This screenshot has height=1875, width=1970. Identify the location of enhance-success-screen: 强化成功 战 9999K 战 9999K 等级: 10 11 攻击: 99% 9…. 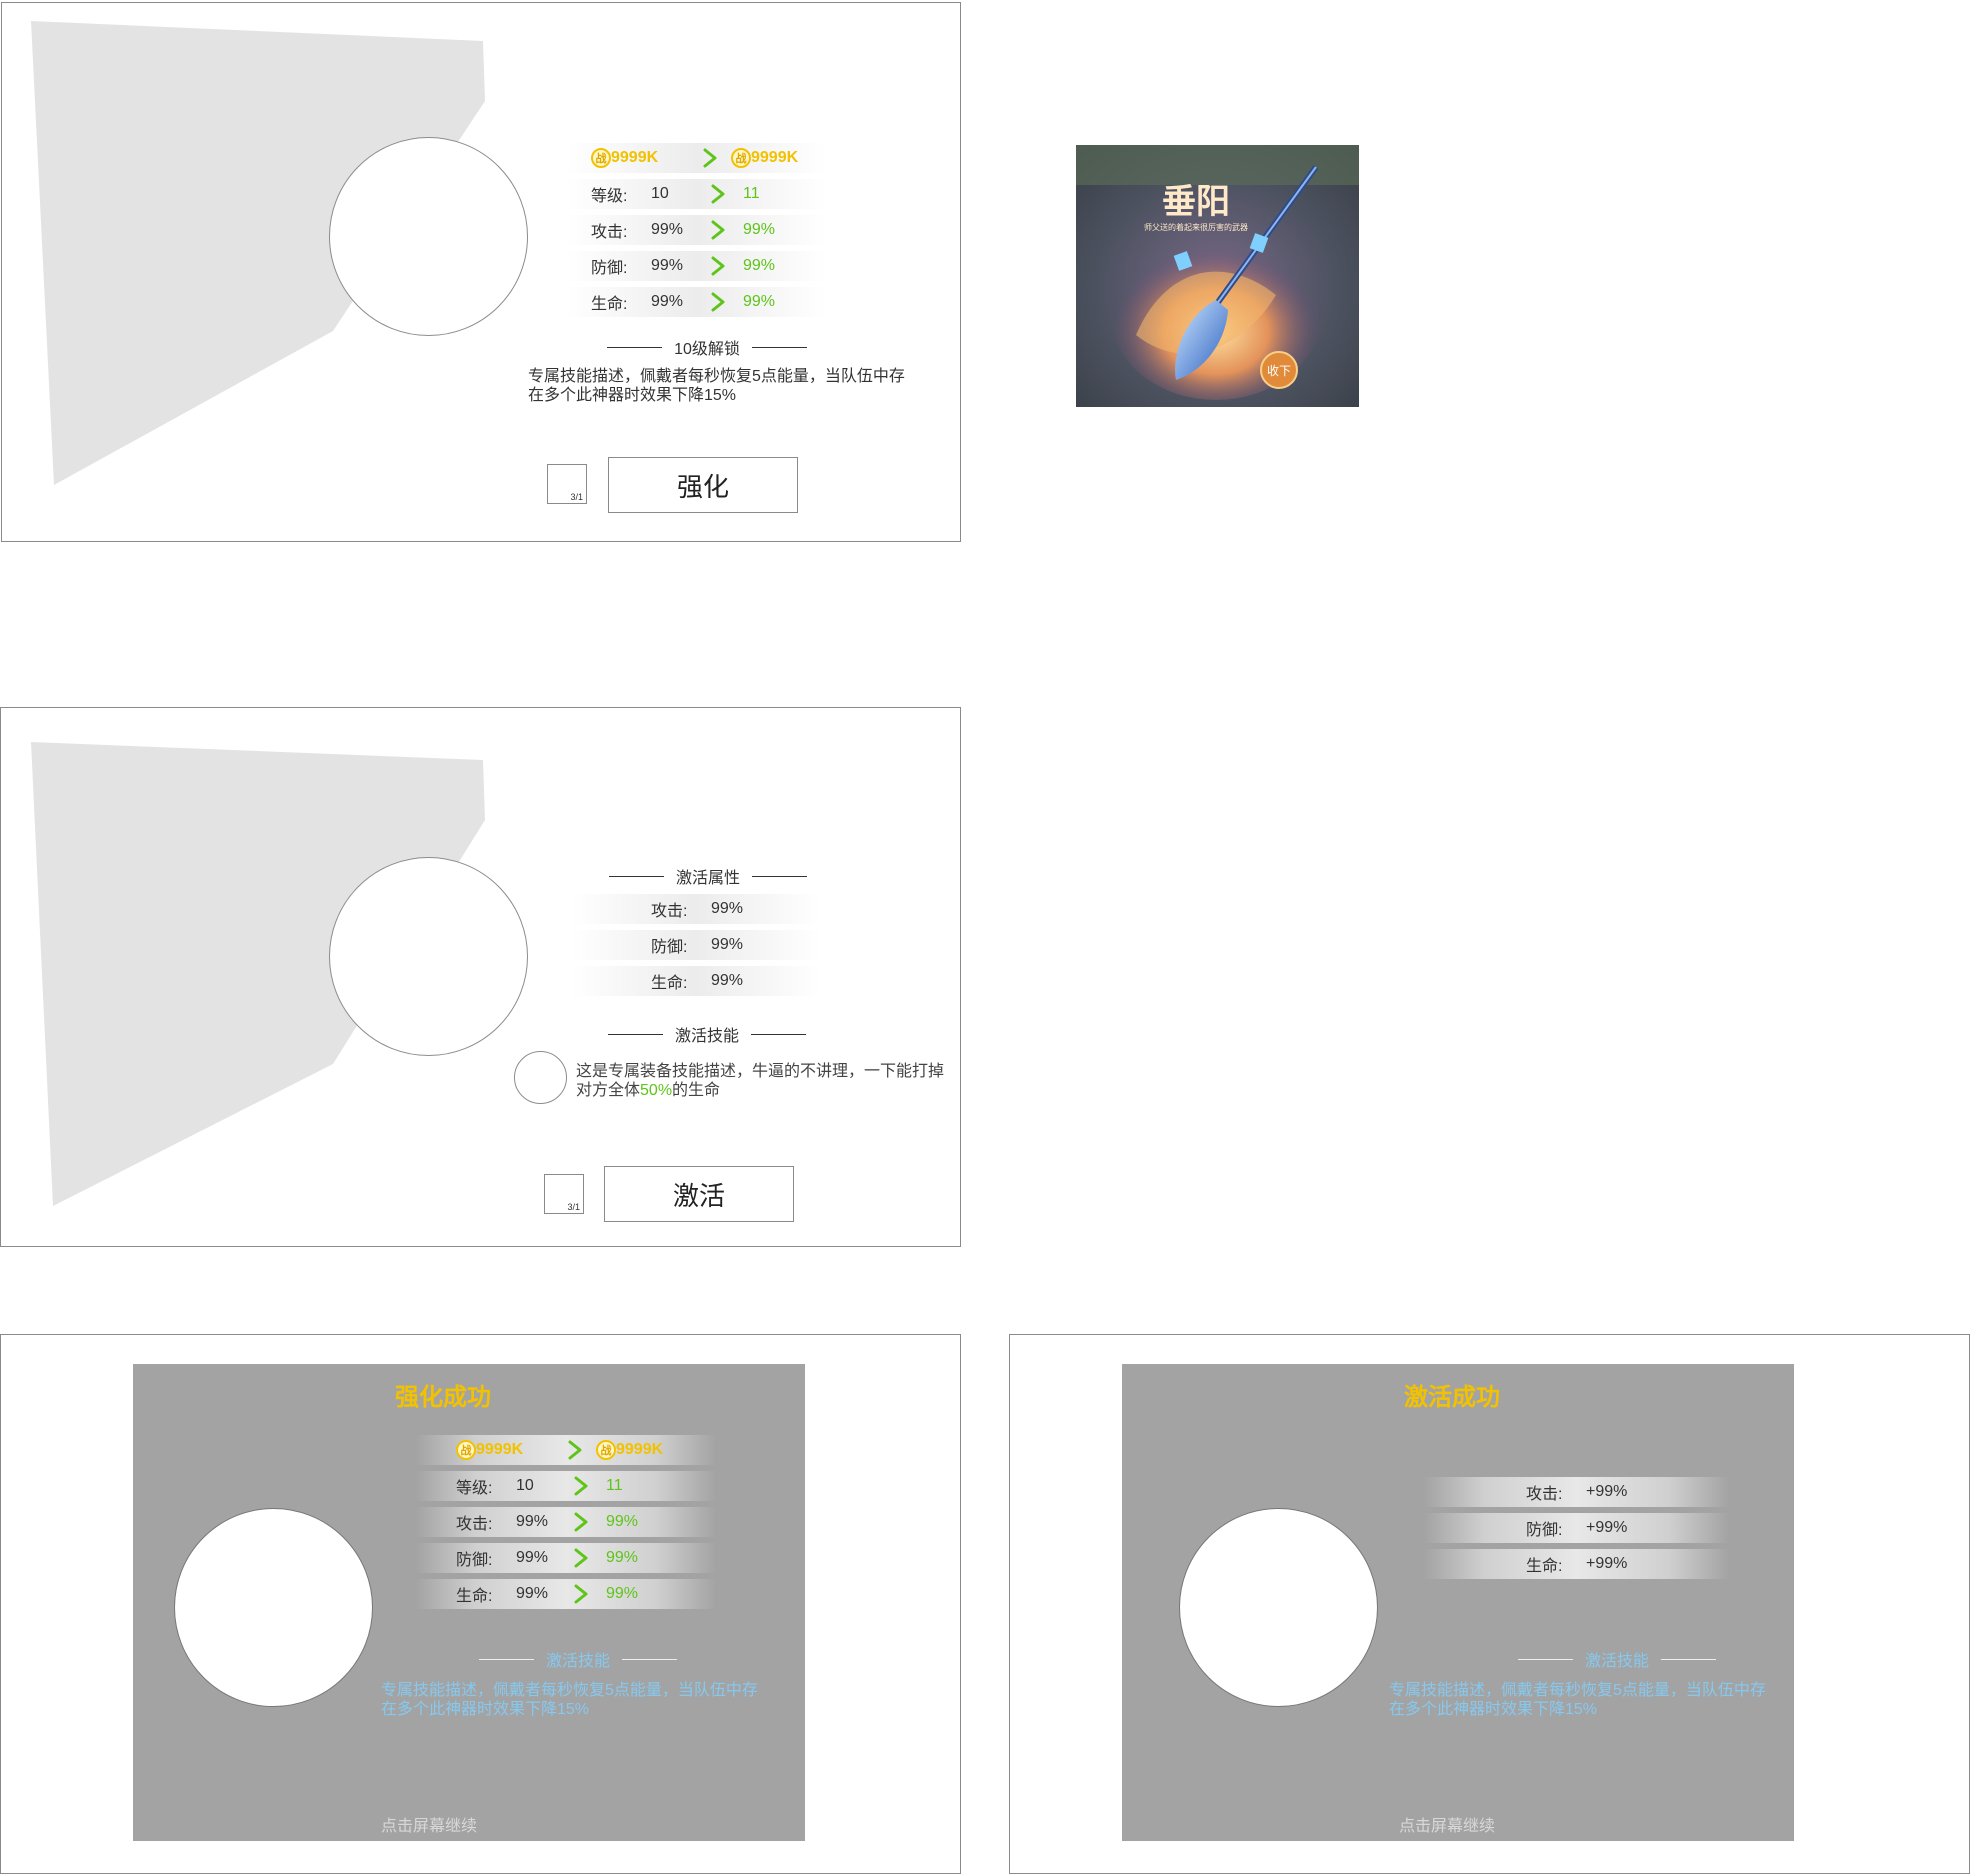
(480, 1604).